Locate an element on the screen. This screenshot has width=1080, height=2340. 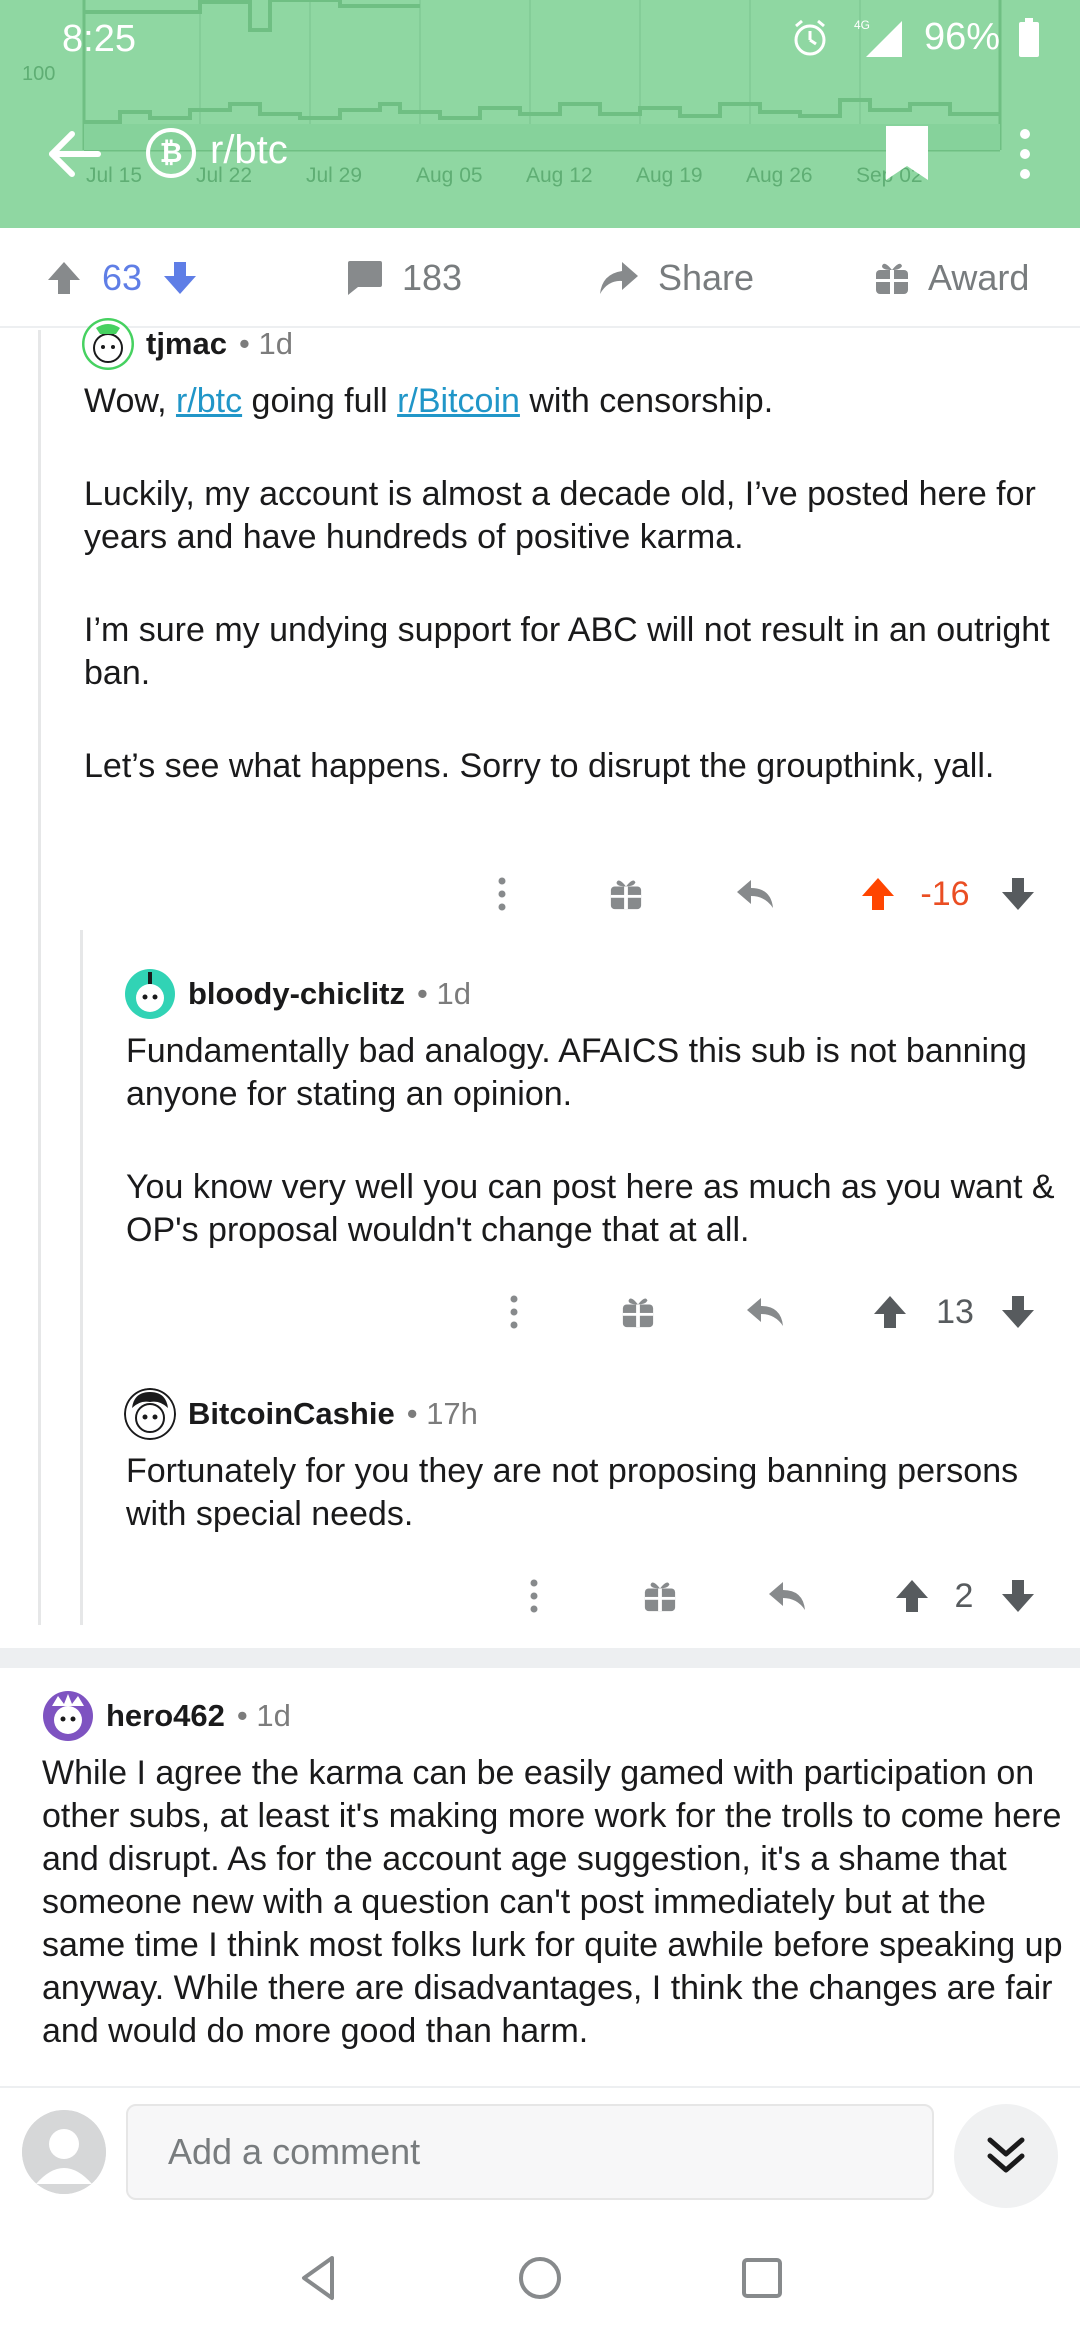
comment-separator is located at coordinates (540, 1658).